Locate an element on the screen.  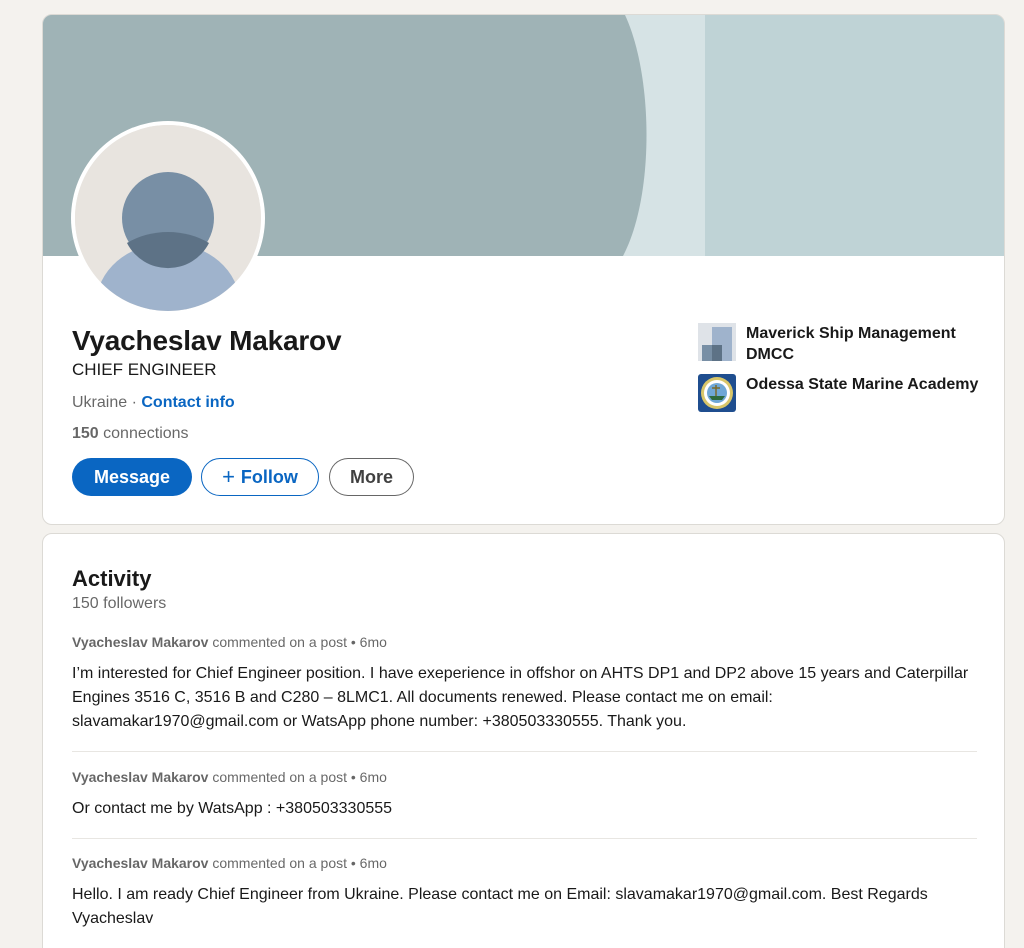
location-row: Ukraine · Contact info is located at coordinates (153, 403).